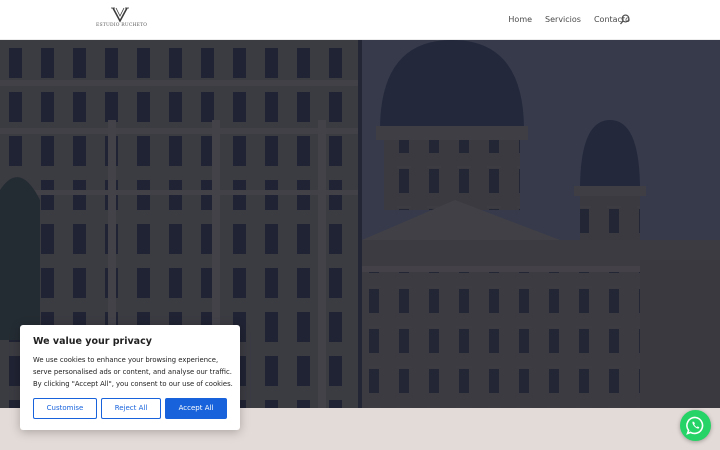 Image resolution: width=720 pixels, height=450 pixels. I want to click on site-logo: ESTUDIO RUCHETO, so click(122, 19).